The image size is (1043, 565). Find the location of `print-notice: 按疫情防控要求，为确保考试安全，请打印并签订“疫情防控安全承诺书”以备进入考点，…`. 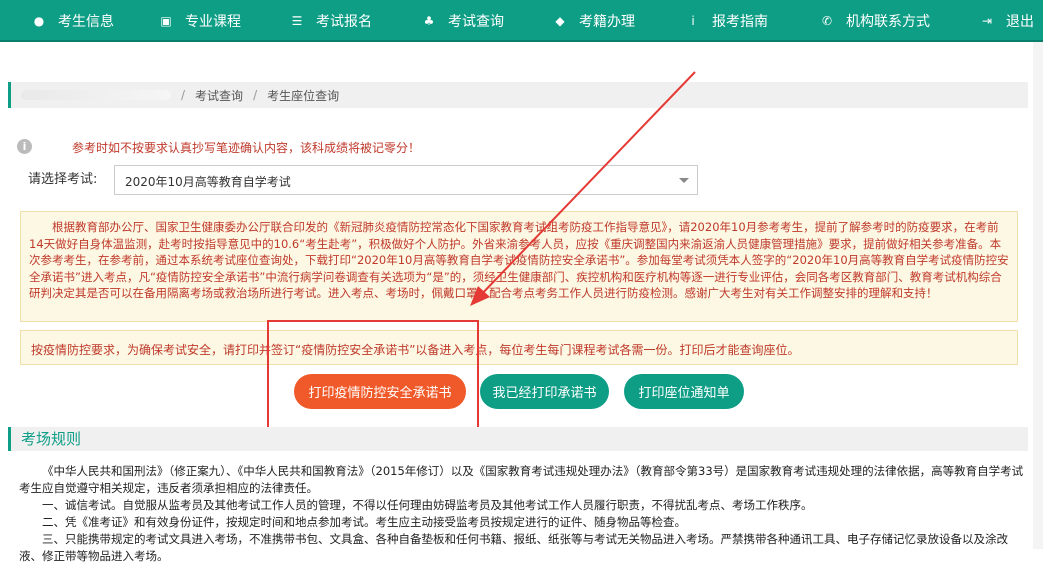

print-notice: 按疫情防控要求，为确保考试安全，请打印并签订“疫情防控安全承诺书”以备进入考点，… is located at coordinates (519, 347).